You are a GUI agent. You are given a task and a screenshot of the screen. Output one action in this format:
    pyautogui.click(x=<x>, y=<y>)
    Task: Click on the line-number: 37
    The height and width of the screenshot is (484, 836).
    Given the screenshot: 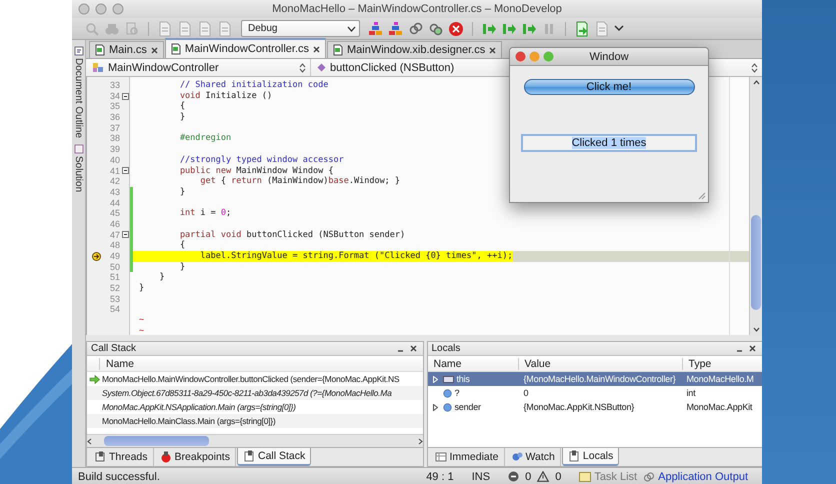 What is the action you would take?
    pyautogui.click(x=114, y=128)
    